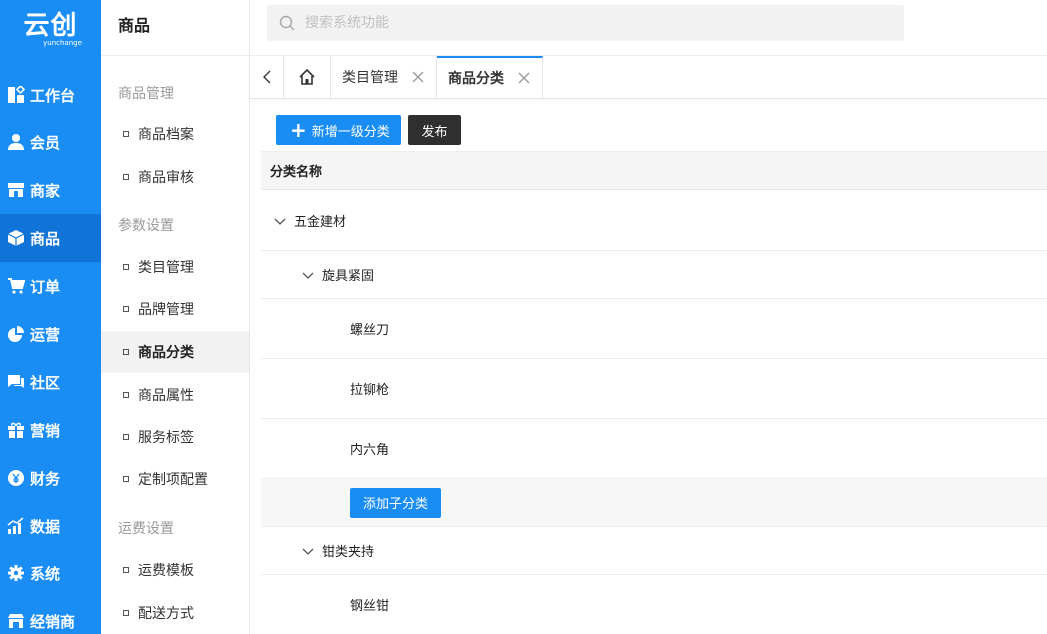  I want to click on table-row: 螺丝刀, so click(654, 329).